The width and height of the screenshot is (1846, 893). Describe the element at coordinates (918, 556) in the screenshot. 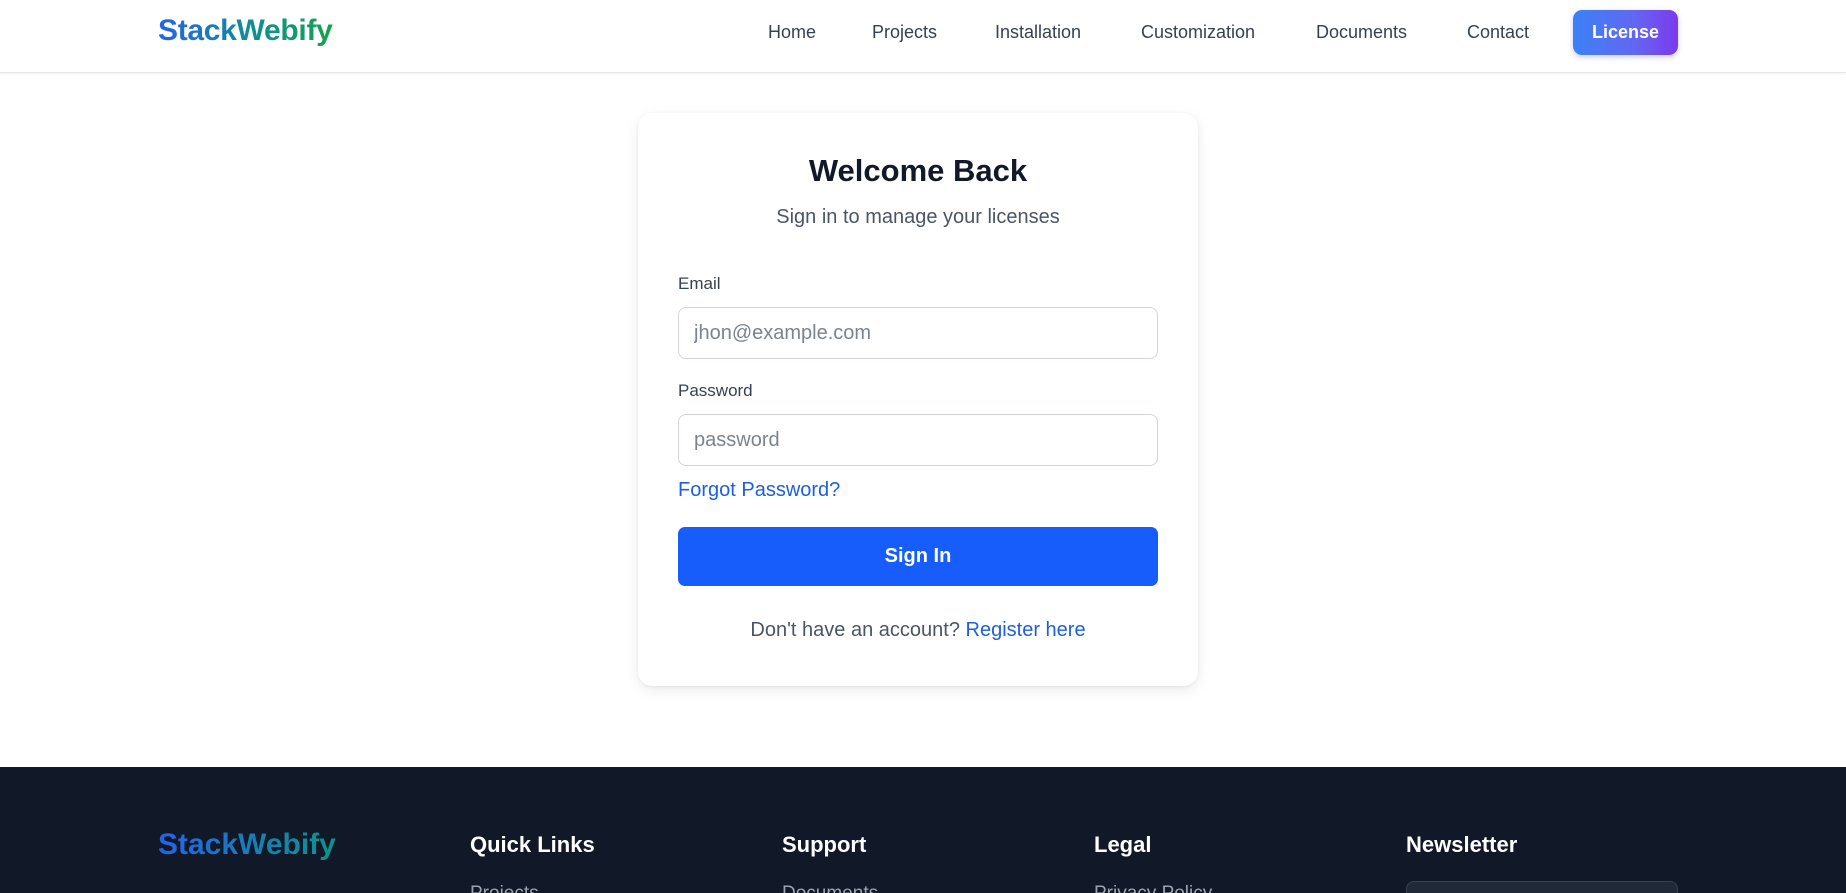

I see `sign-in-button: Sign In` at that location.